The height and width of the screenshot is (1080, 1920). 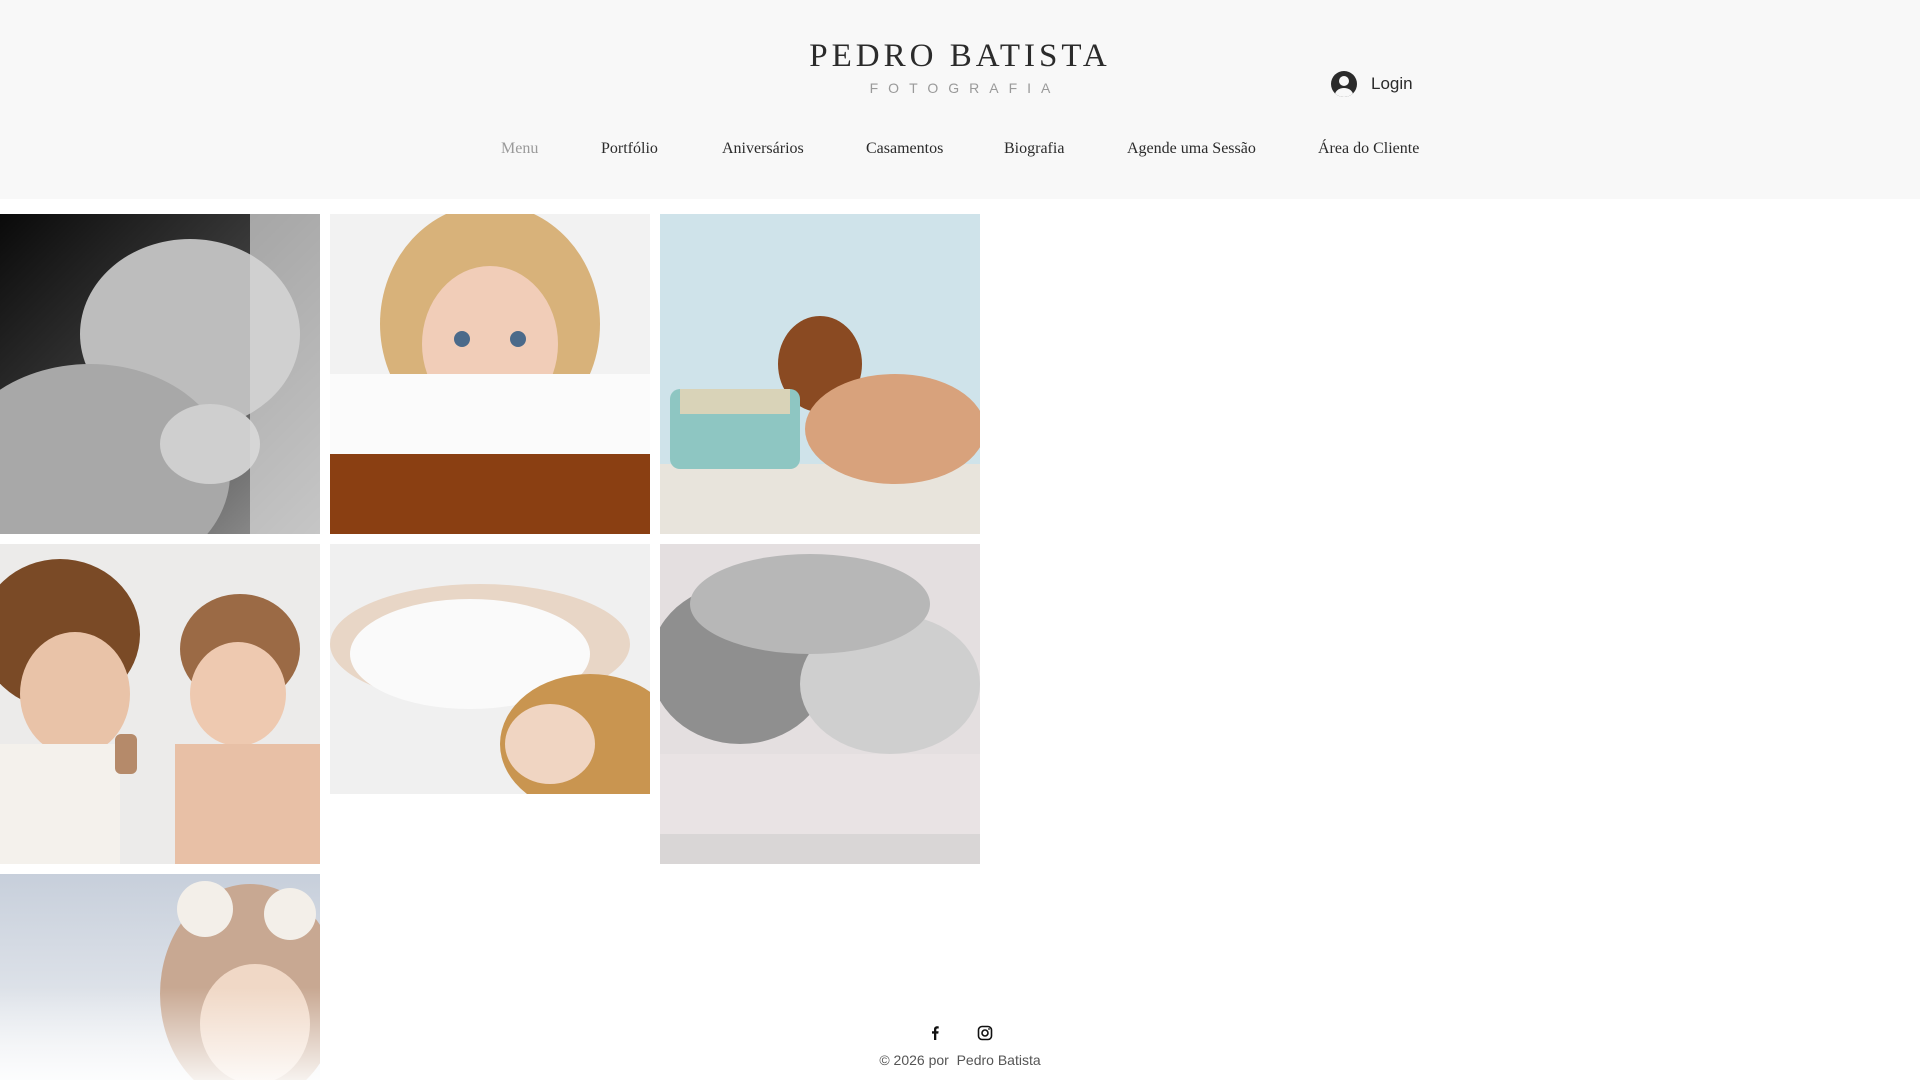 What do you see at coordinates (904, 149) in the screenshot?
I see `nav-item-casamentos: Casamentos` at bounding box center [904, 149].